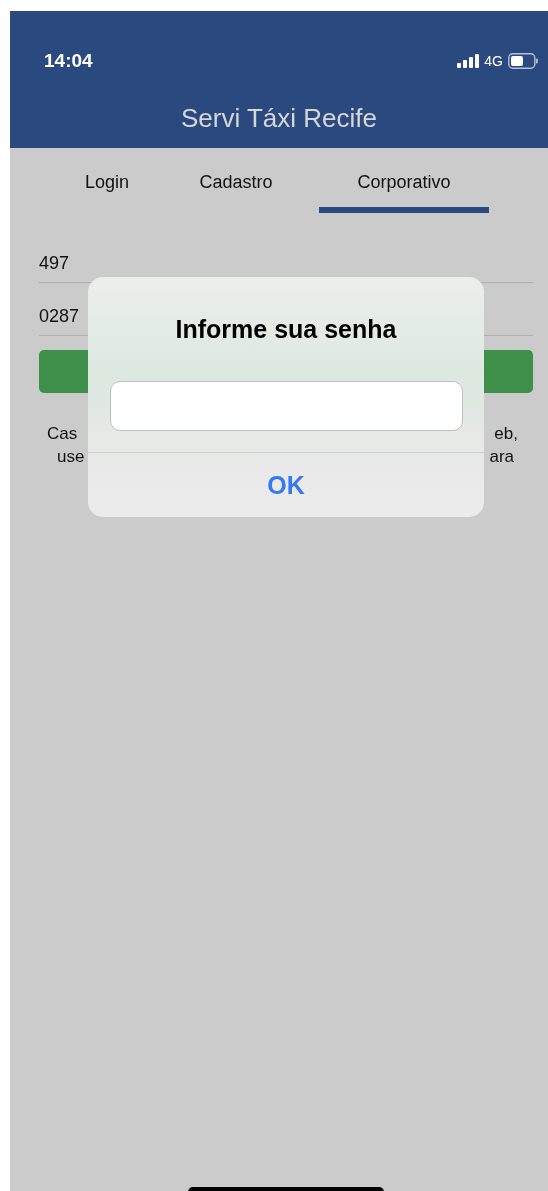 The width and height of the screenshot is (548, 1191). What do you see at coordinates (286, 329) in the screenshot?
I see `dialog-title: Informe sua senha` at bounding box center [286, 329].